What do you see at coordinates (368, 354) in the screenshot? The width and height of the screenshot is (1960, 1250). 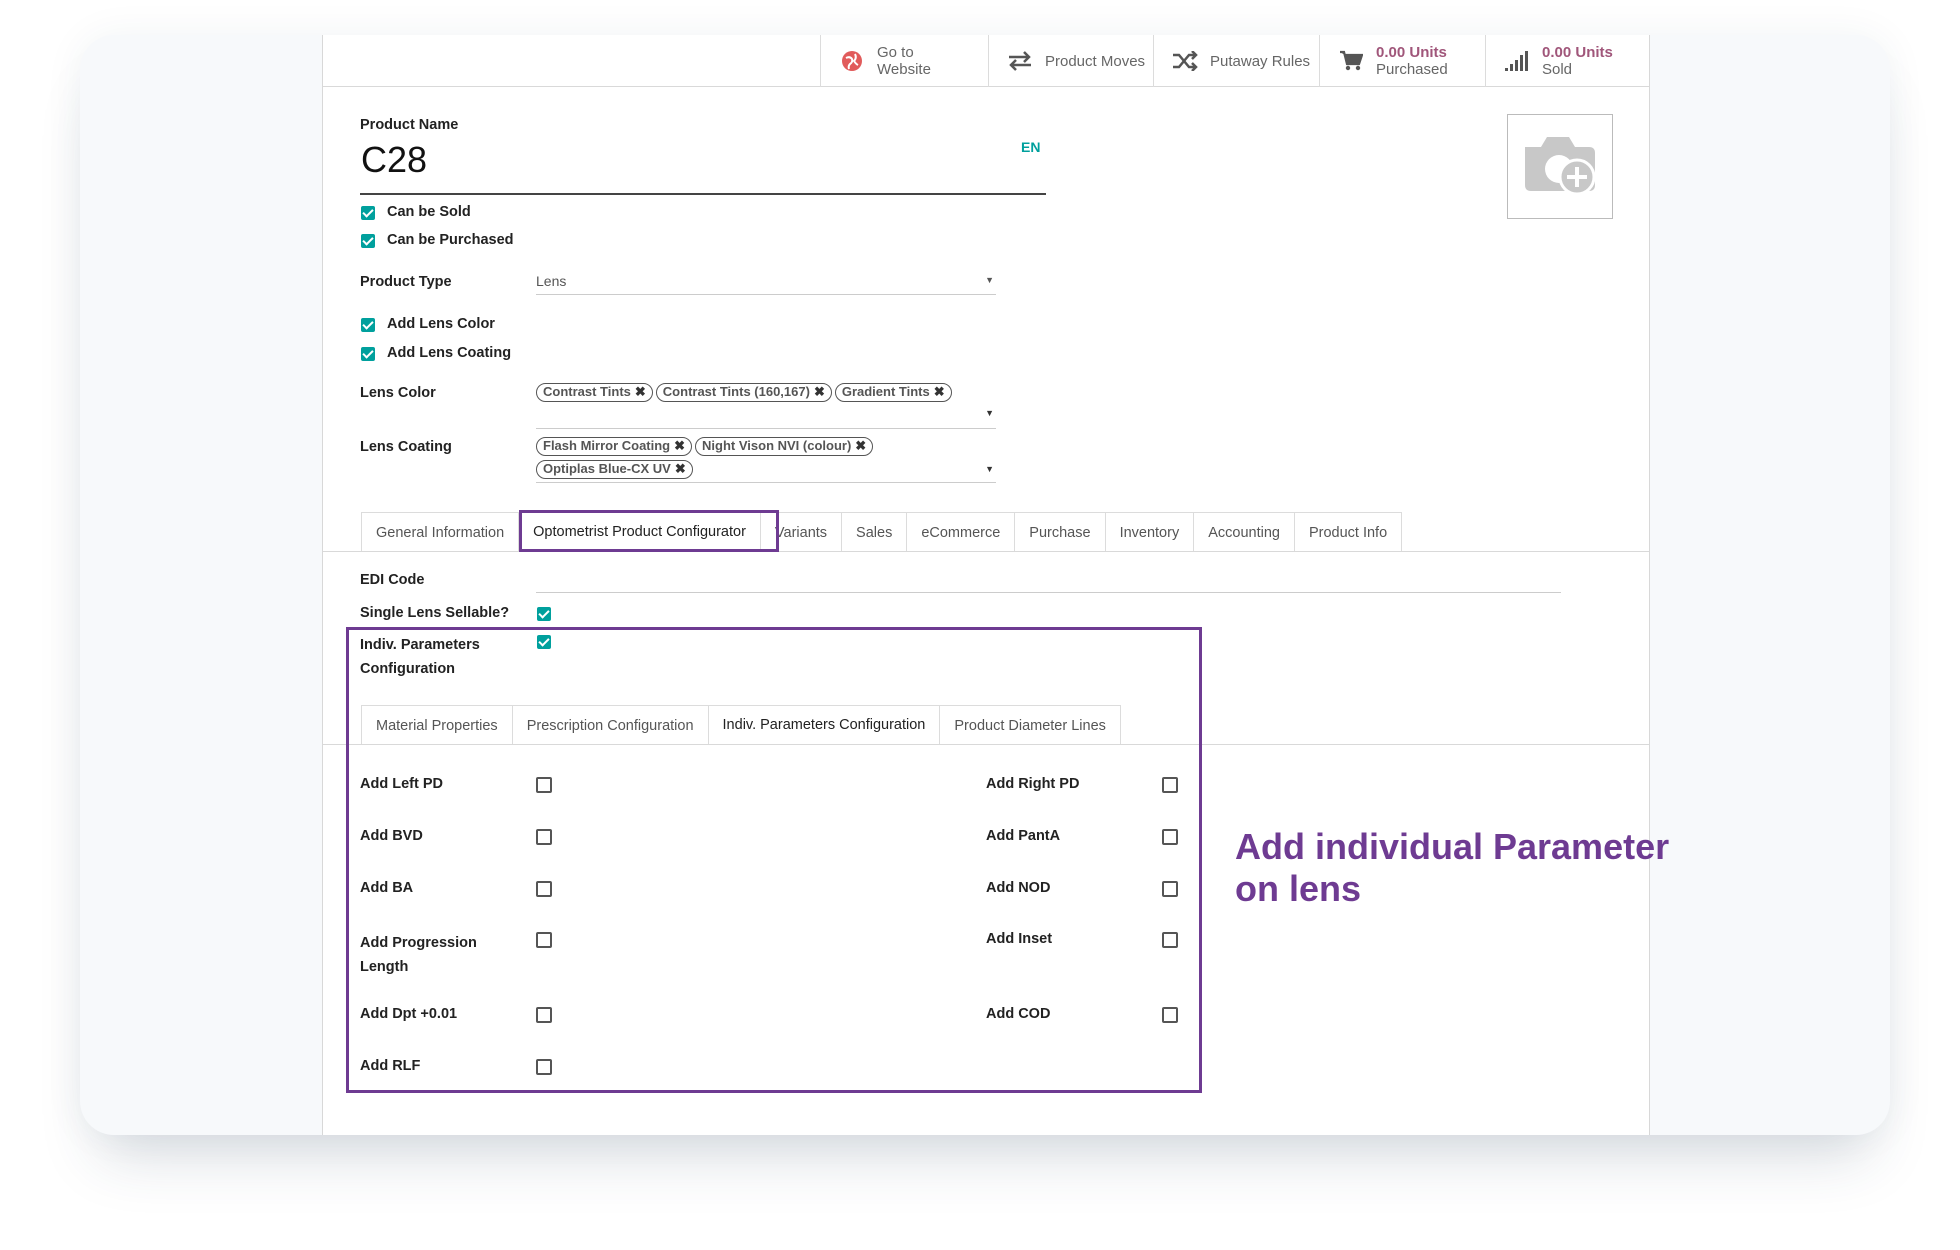 I see `add-lens-coating-checkbox` at bounding box center [368, 354].